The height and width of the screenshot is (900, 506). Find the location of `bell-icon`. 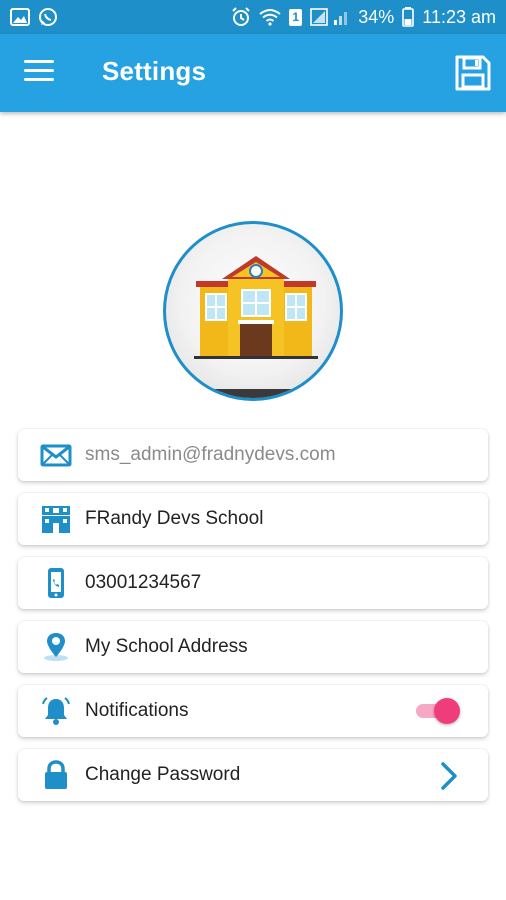

bell-icon is located at coordinates (56, 711).